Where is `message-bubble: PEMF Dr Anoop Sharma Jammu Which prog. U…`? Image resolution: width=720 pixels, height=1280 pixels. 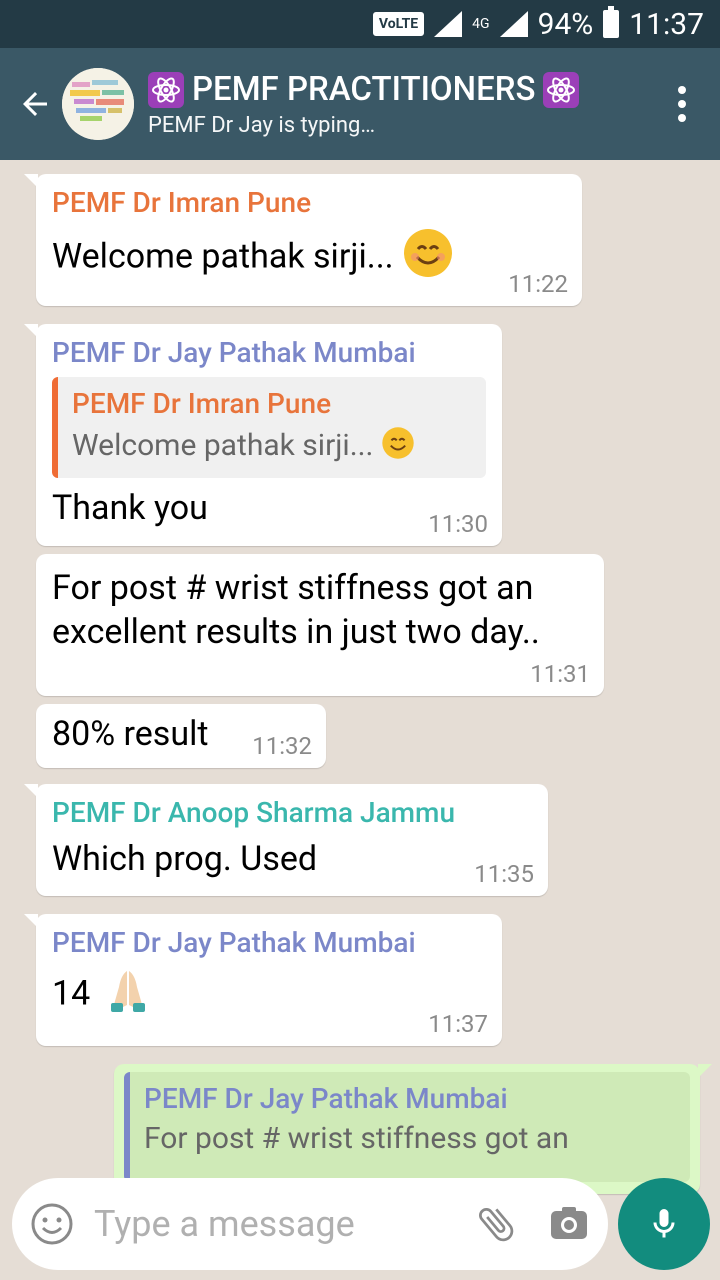 message-bubble: PEMF Dr Anoop Sharma Jammu Which prog. U… is located at coordinates (286, 840).